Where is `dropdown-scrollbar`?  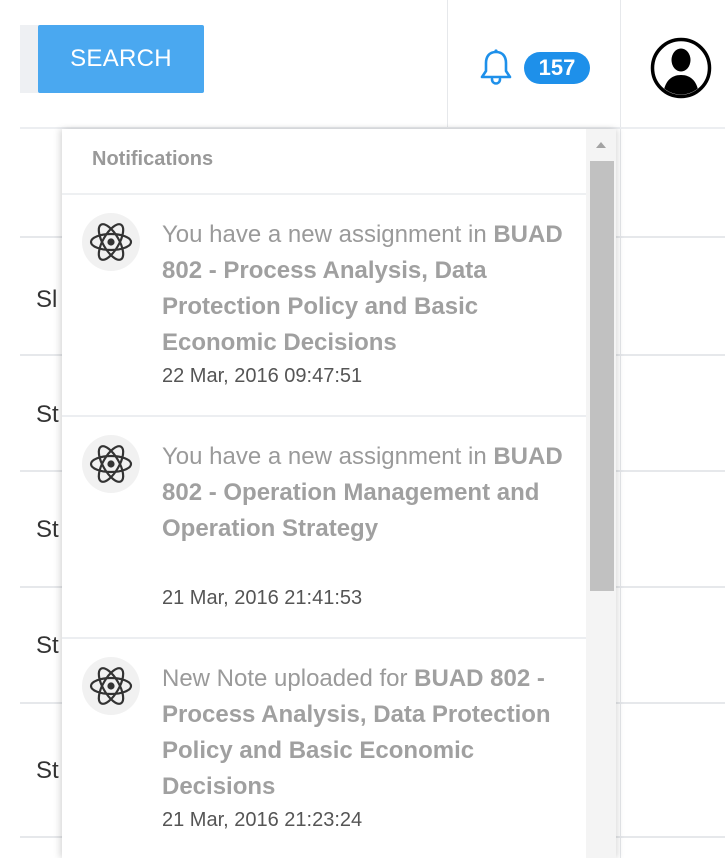
dropdown-scrollbar is located at coordinates (601, 493).